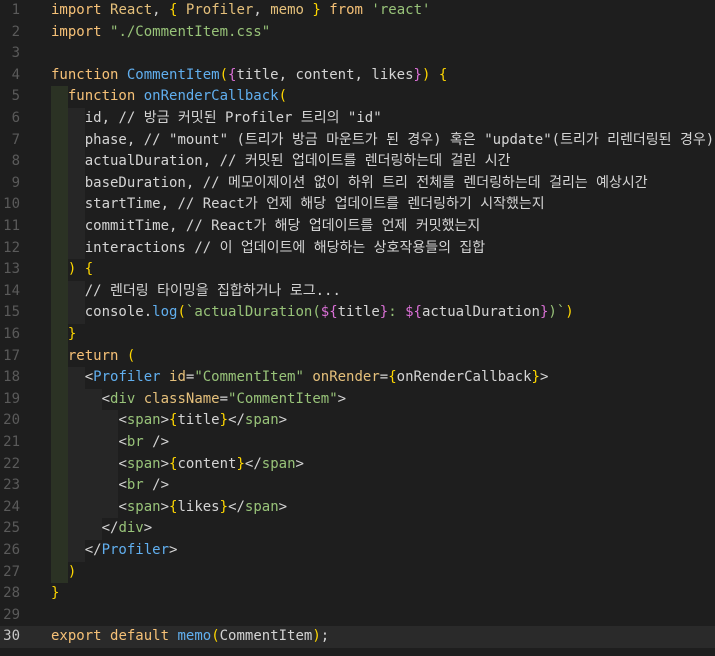 This screenshot has width=715, height=656. Describe the element at coordinates (131, 550) in the screenshot. I see `code-text: </Profiler>` at that location.